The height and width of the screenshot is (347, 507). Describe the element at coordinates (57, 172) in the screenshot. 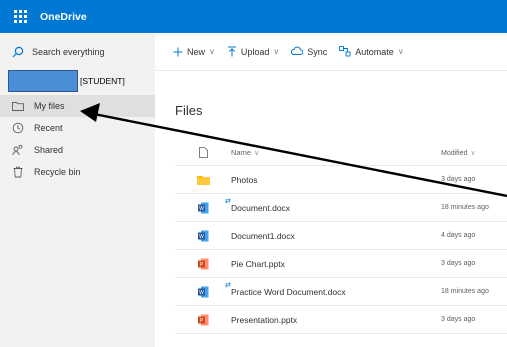

I see `sidebar-item-label: Recycle bin` at that location.